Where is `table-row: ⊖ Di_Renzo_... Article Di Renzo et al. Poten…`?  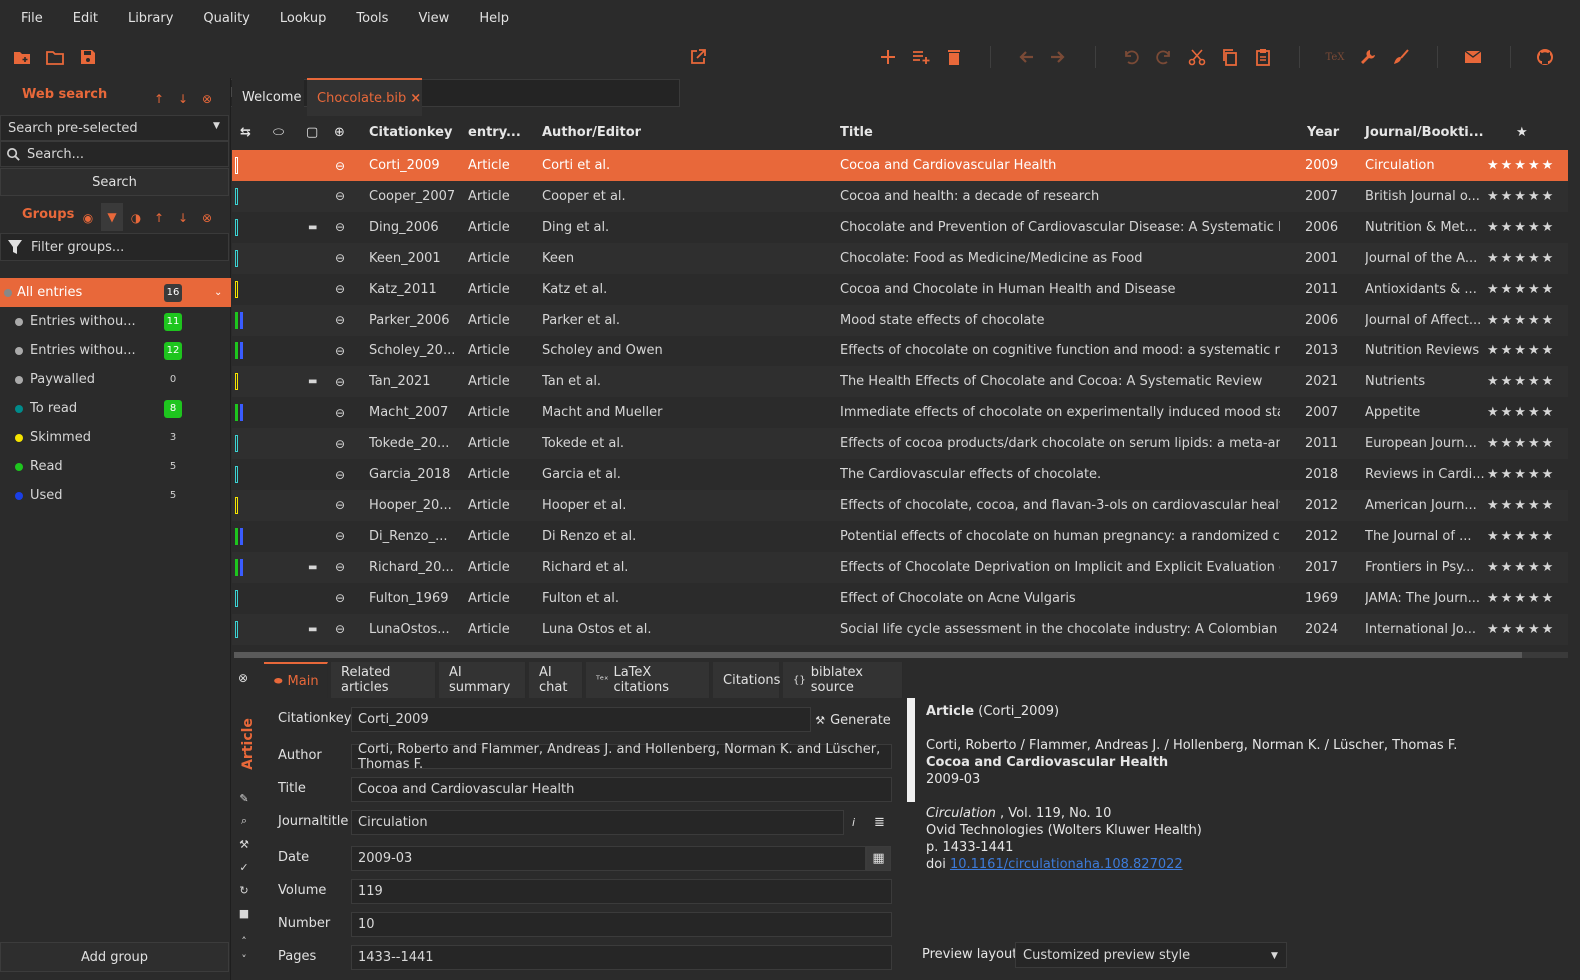
table-row: ⊖ Di_Renzo_... Article Di Renzo et al. Poten… is located at coordinates (900, 536).